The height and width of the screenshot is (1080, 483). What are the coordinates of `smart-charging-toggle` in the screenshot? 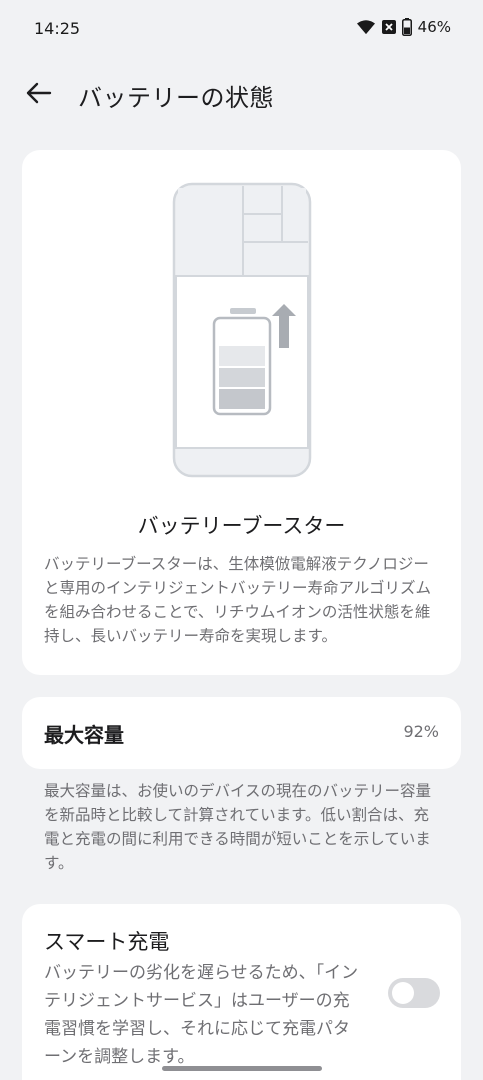 It's located at (414, 993).